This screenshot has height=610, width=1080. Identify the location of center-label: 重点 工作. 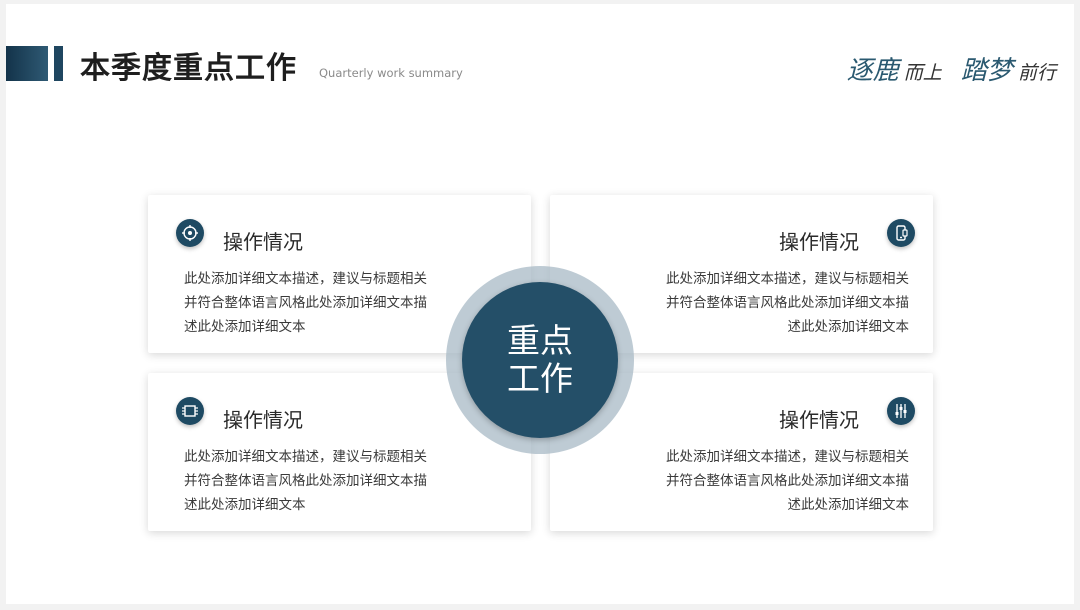
(540, 360).